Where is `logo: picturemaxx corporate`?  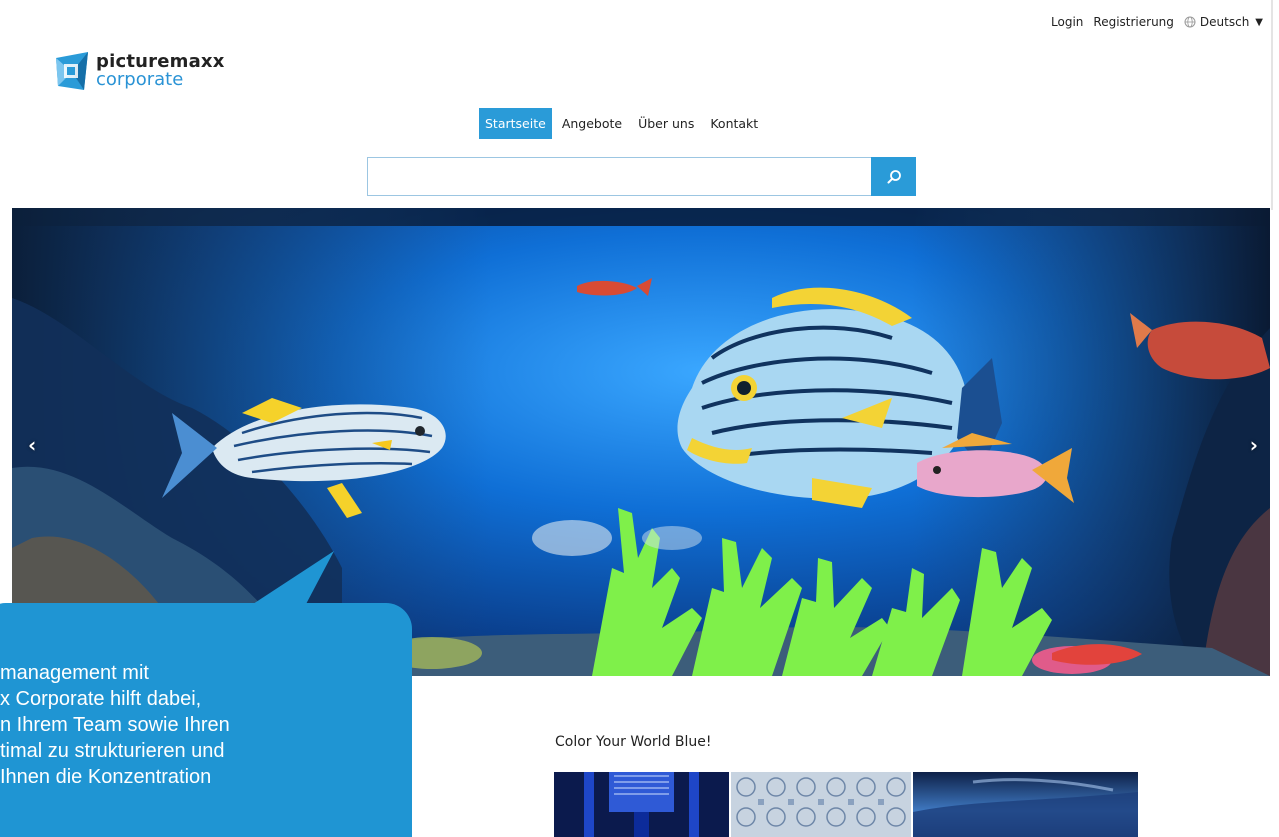 logo: picturemaxx corporate is located at coordinates (139, 71).